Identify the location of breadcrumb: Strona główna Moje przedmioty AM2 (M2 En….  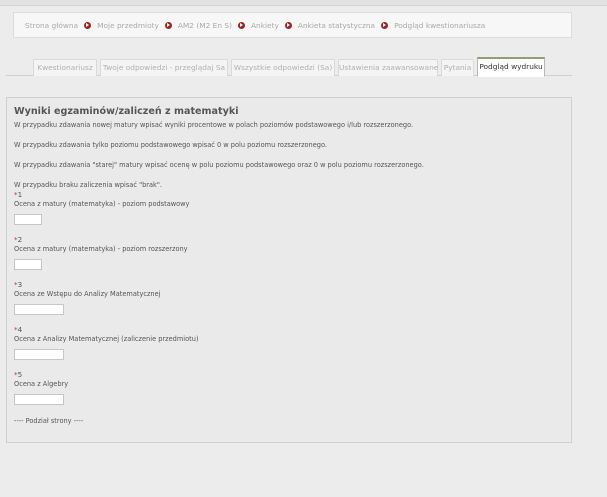
(292, 25).